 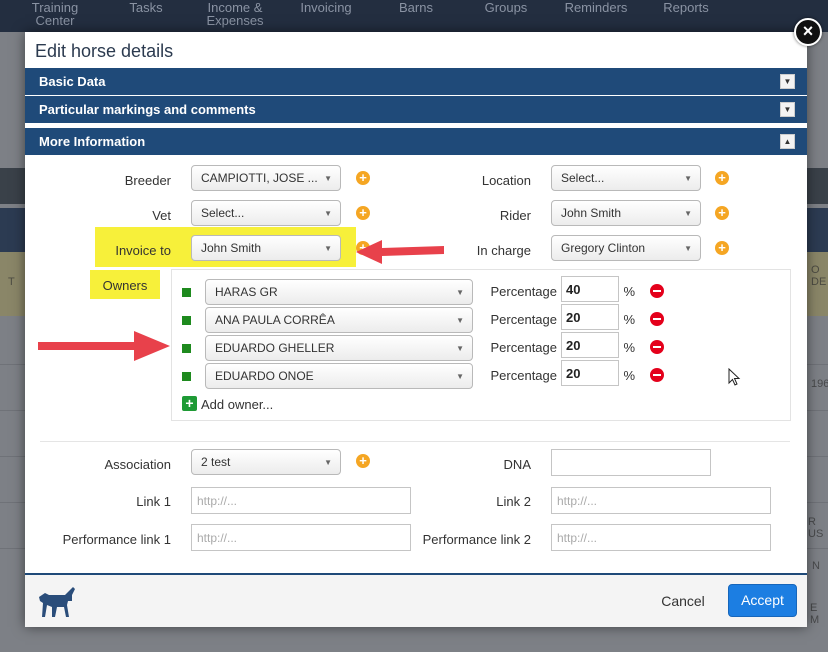 What do you see at coordinates (55, 14) in the screenshot?
I see `nav-training-center: Training Center` at bounding box center [55, 14].